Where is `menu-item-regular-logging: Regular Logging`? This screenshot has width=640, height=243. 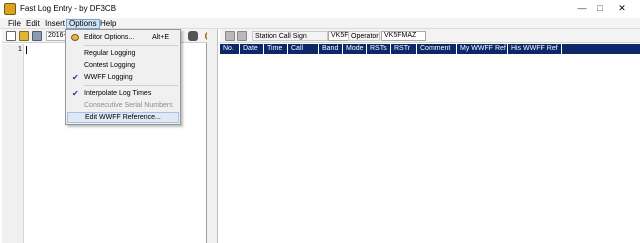 menu-item-regular-logging: Regular Logging is located at coordinates (123, 53).